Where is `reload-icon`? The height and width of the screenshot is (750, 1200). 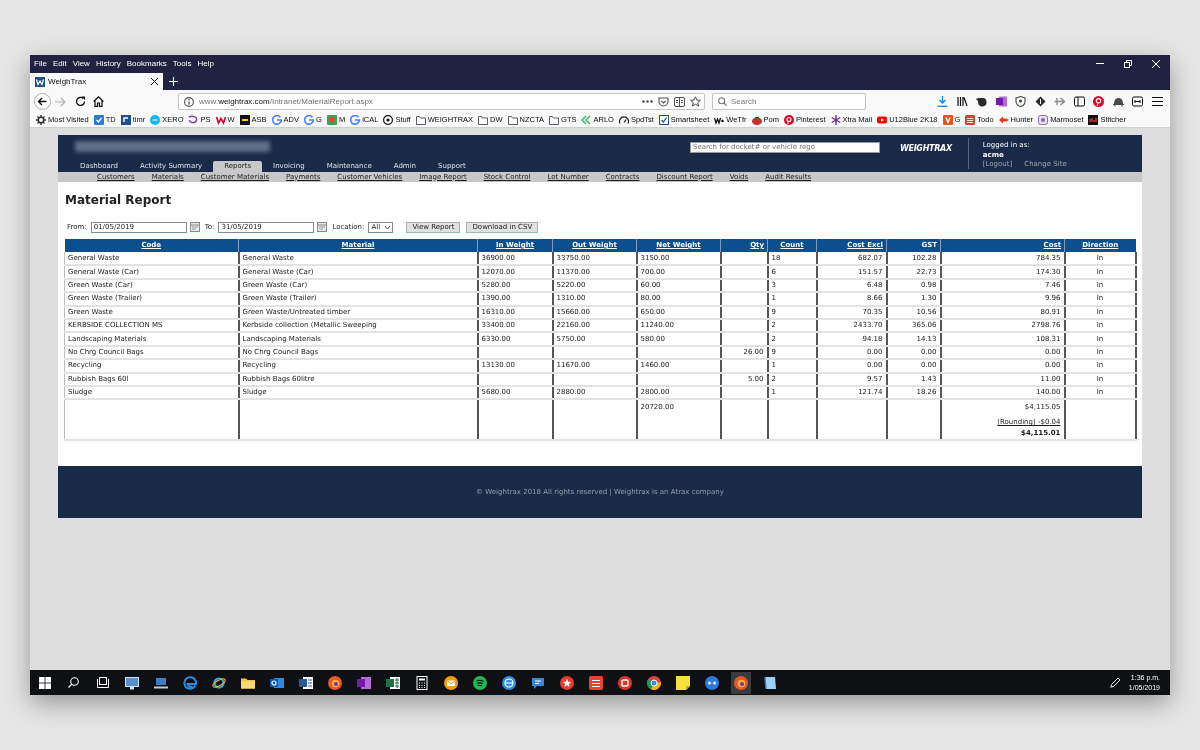
reload-icon is located at coordinates (80, 101).